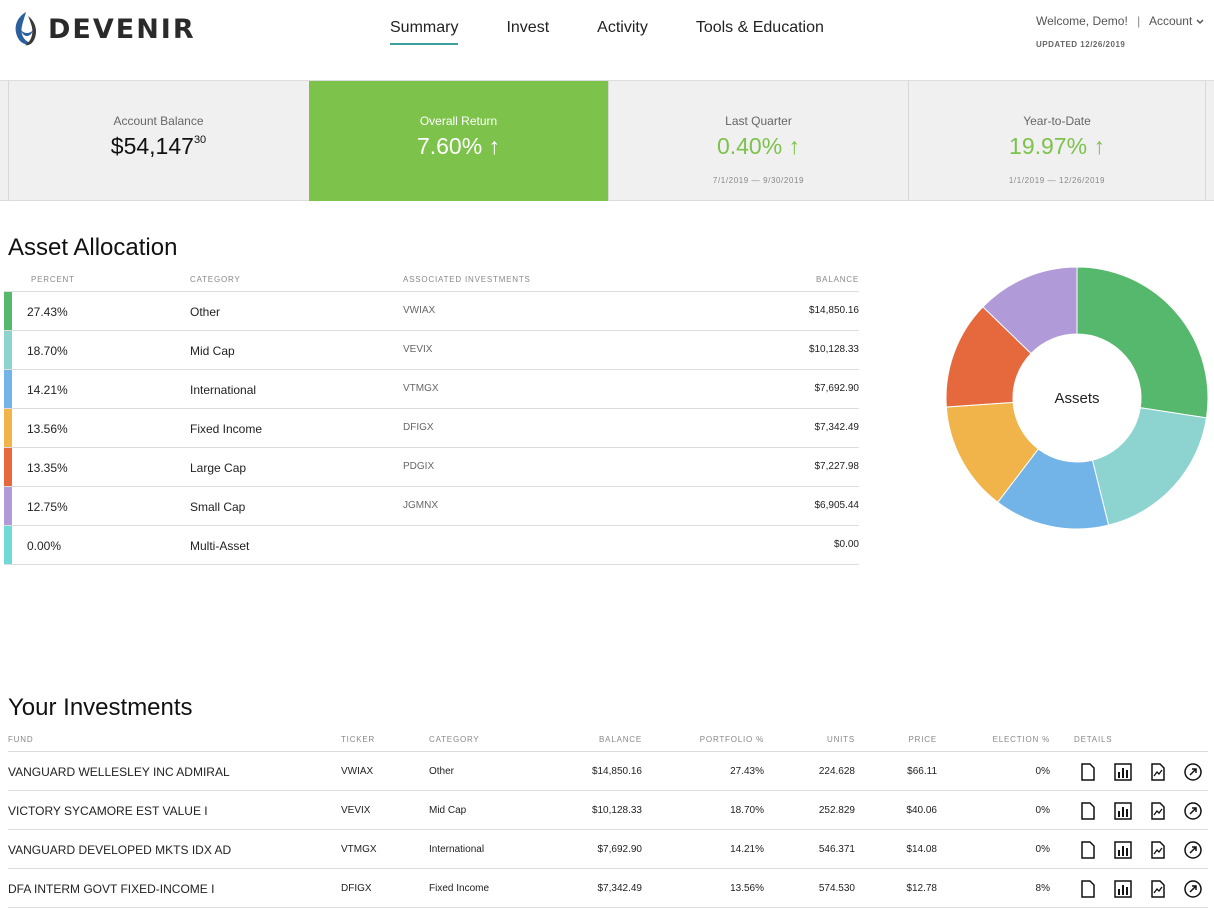 The width and height of the screenshot is (1214, 908). What do you see at coordinates (122, 29) in the screenshot?
I see `brand-name: DEVENIR` at bounding box center [122, 29].